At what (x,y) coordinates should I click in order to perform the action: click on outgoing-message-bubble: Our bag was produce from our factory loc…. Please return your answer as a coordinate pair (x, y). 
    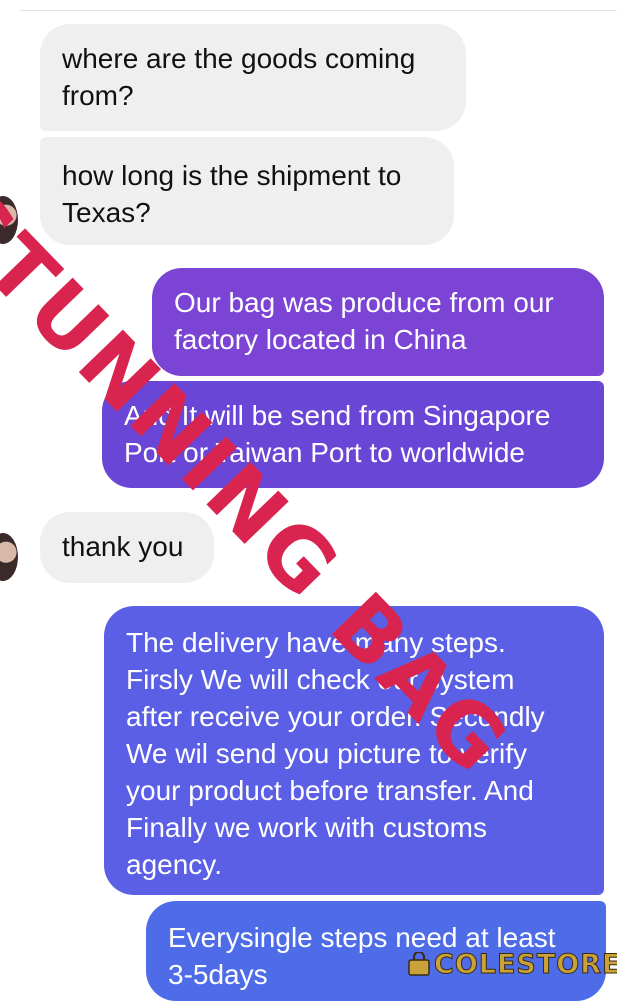
    Looking at the image, I should click on (378, 322).